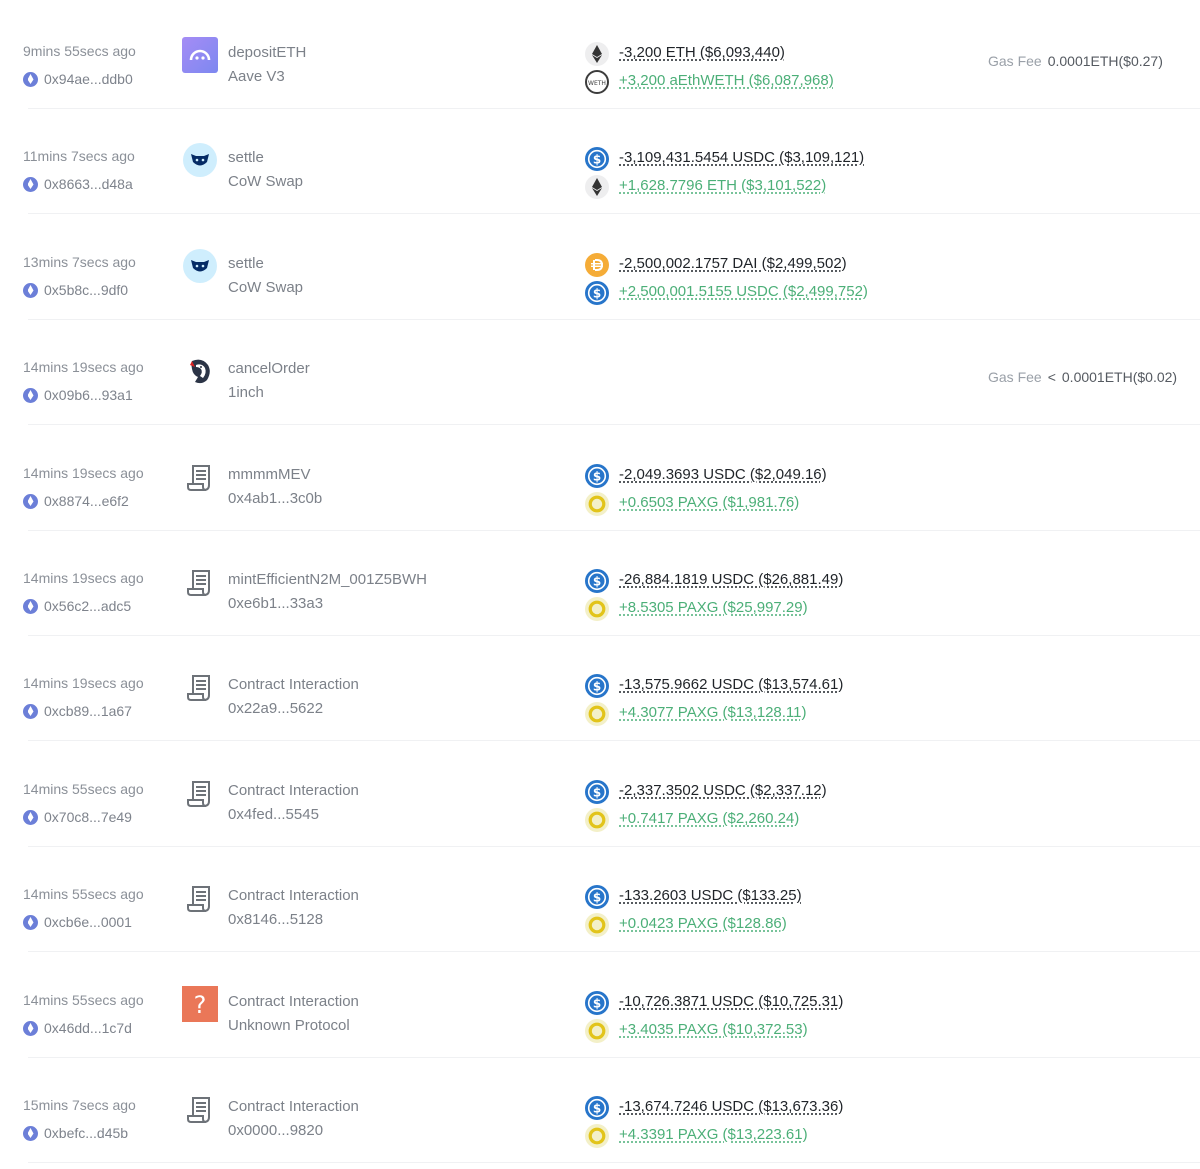 The width and height of the screenshot is (1200, 1169). I want to click on from-address: 0x09b6...93a1, so click(78, 395).